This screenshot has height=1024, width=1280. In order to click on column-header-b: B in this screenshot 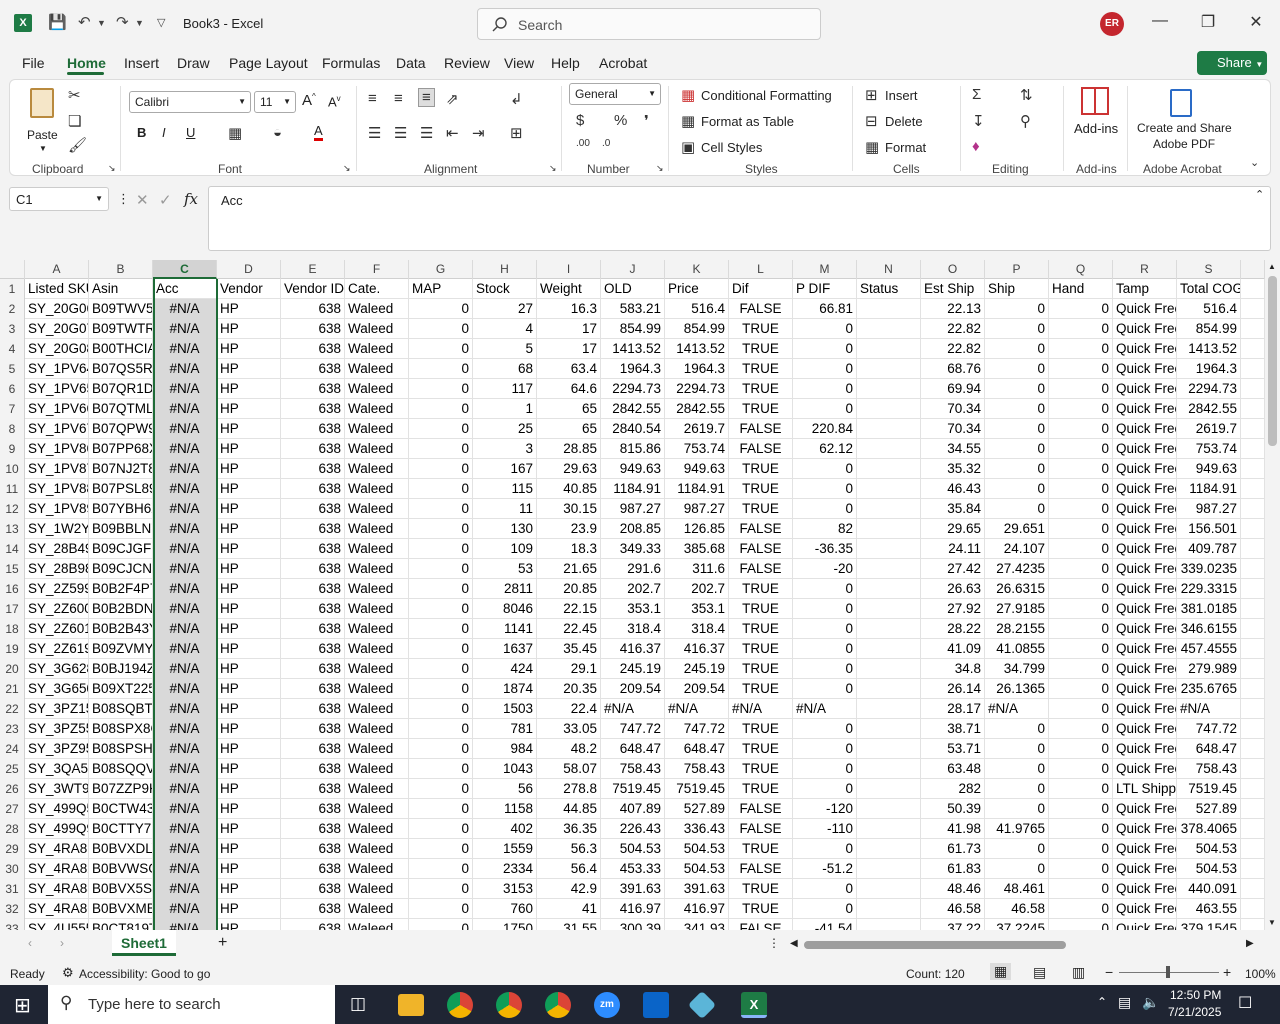, I will do `click(121, 269)`.